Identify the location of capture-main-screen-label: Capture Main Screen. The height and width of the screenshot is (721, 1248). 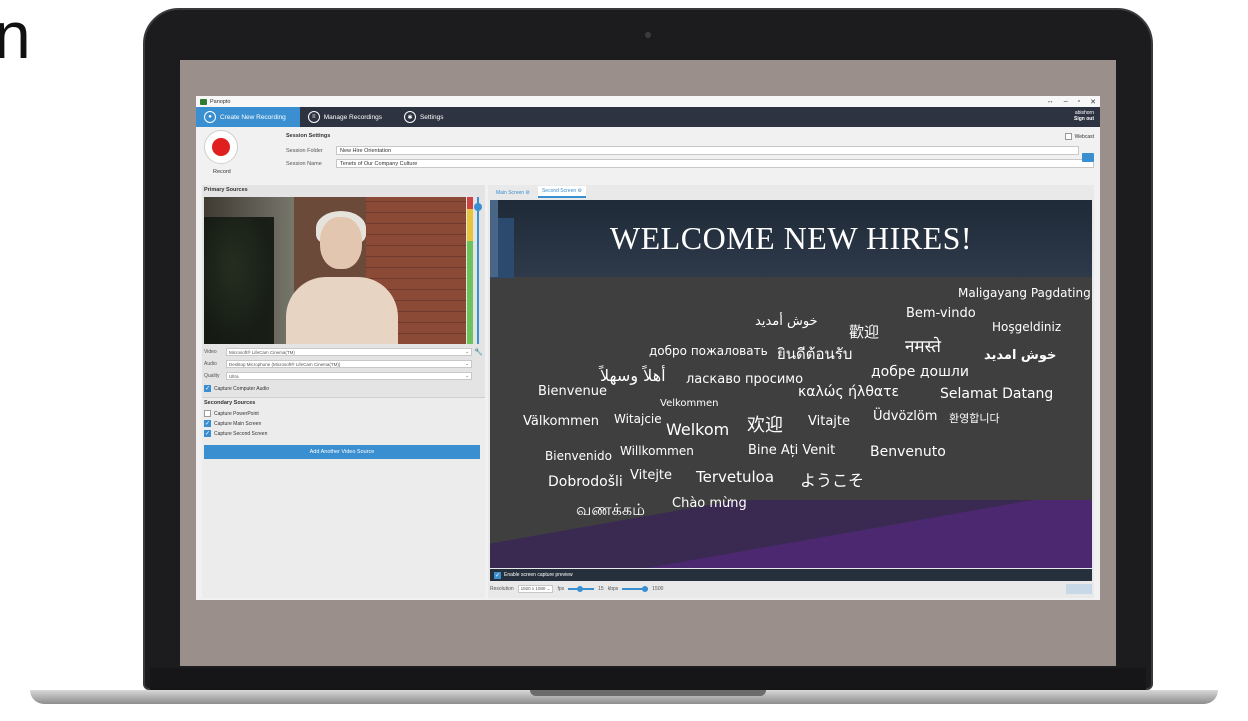
(238, 423).